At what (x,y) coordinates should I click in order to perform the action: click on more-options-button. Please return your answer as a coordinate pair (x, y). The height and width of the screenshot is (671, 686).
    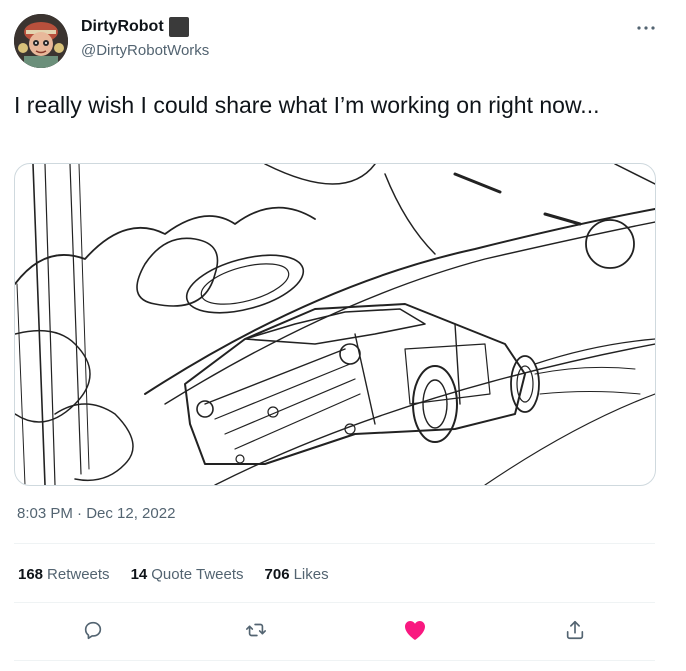
    Looking at the image, I should click on (646, 28).